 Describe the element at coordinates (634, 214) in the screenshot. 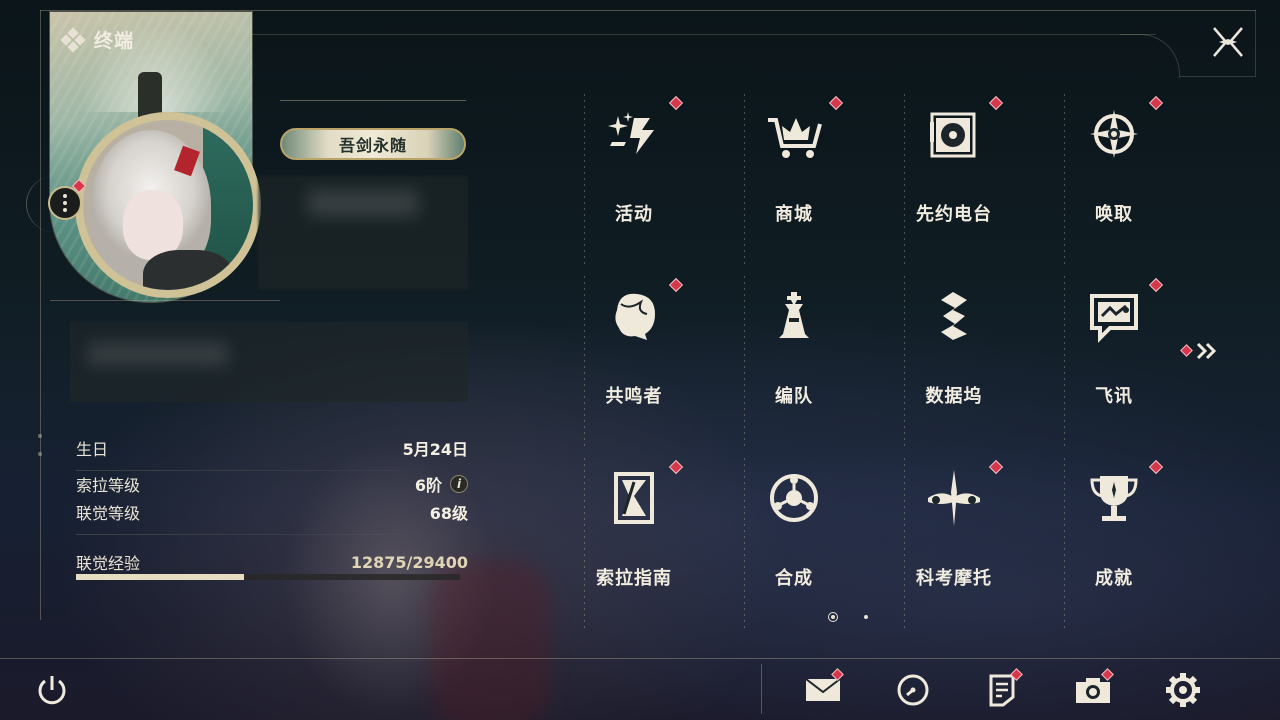

I see `menu-item-label: 活动` at that location.